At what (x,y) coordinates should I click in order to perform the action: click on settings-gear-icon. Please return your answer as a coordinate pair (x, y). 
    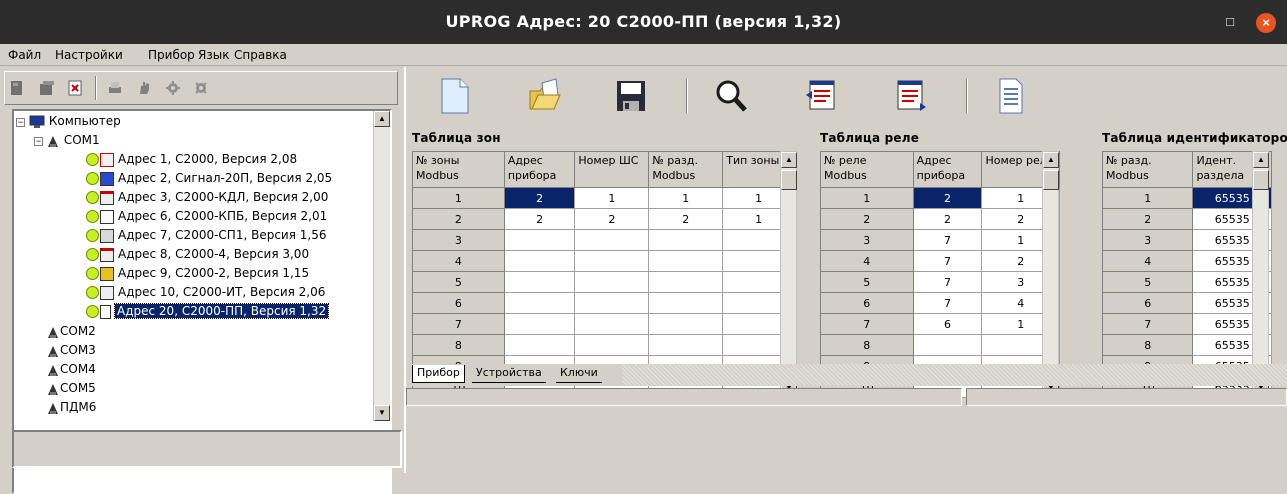
    Looking at the image, I should click on (173, 88).